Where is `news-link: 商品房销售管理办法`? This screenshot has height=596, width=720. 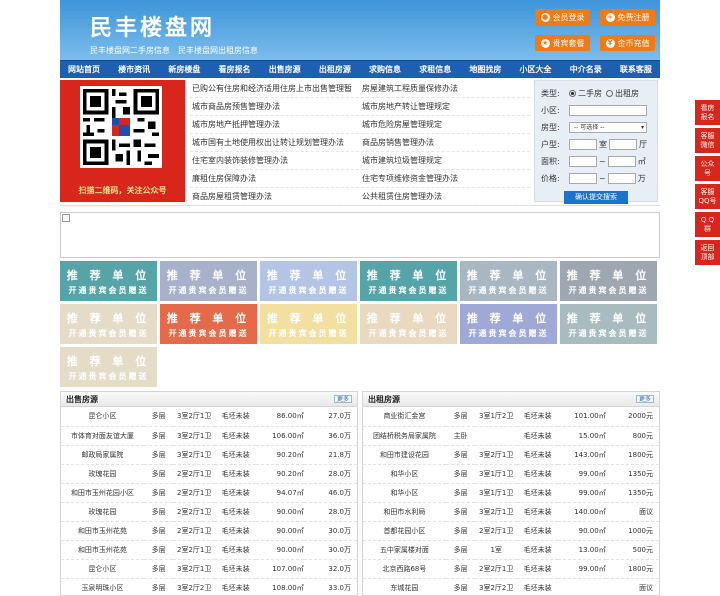
news-link: 商品房销售管理办法 is located at coordinates (445, 142).